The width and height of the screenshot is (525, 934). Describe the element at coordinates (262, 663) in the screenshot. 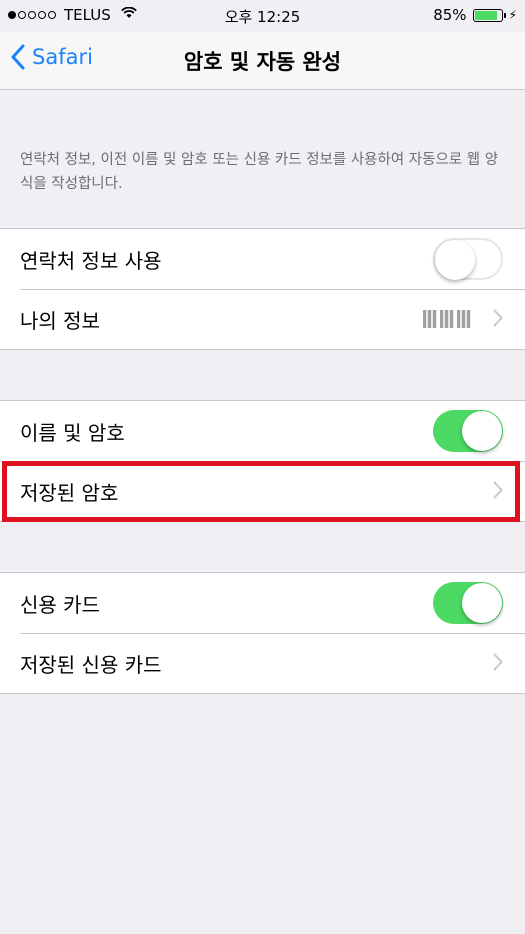

I see `row-saved-credit-cards: 저장된 신용 카드` at that location.